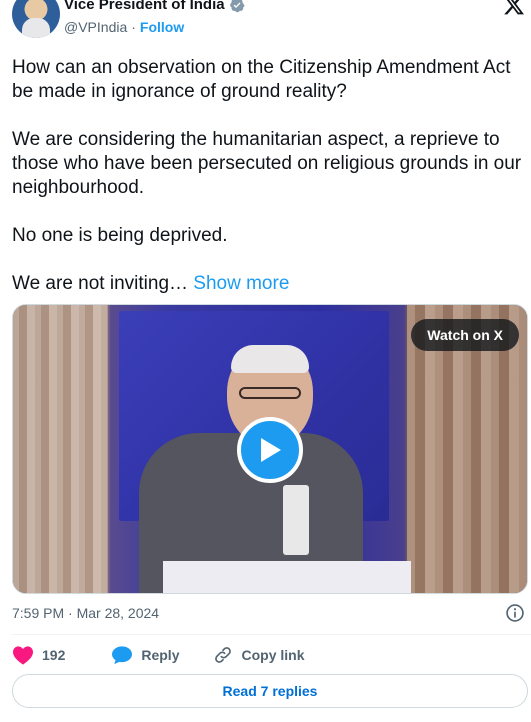  I want to click on x-logo-icon, so click(514, 8).